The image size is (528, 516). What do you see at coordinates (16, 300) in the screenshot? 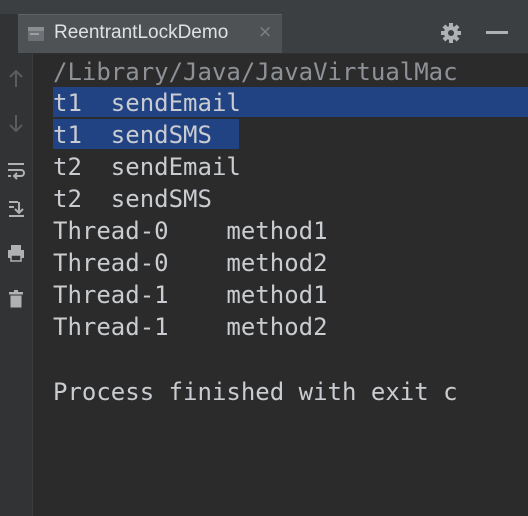
I see `trash-icon` at bounding box center [16, 300].